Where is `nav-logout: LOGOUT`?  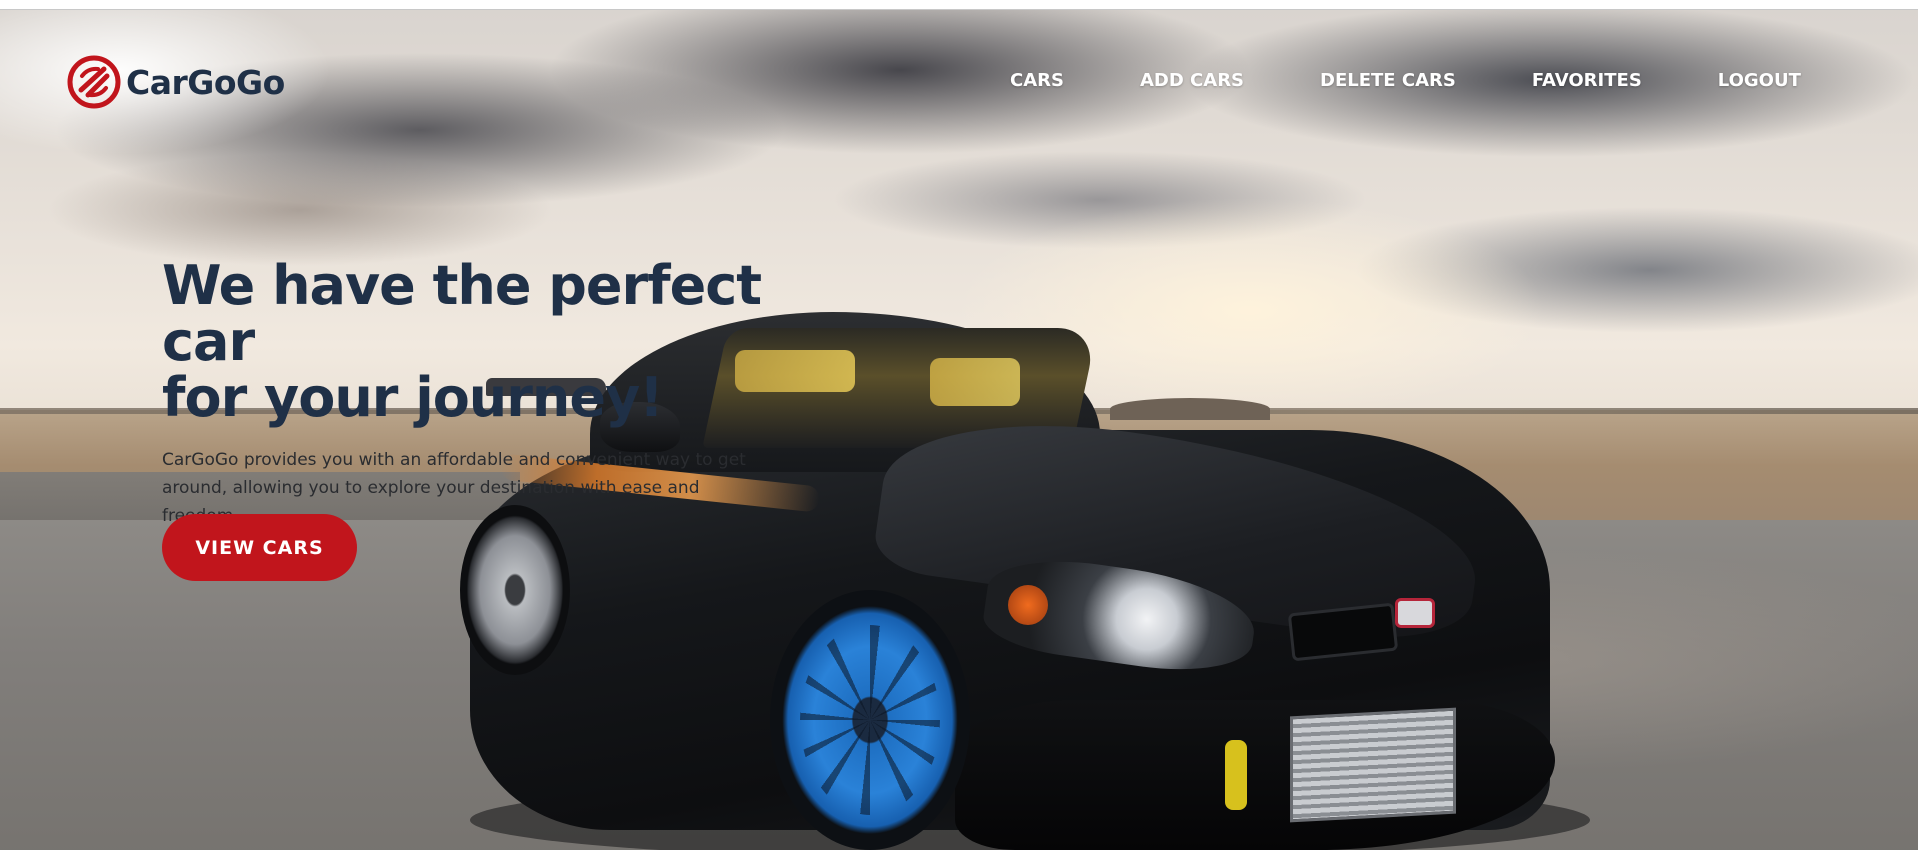
nav-logout: LOGOUT is located at coordinates (1759, 80).